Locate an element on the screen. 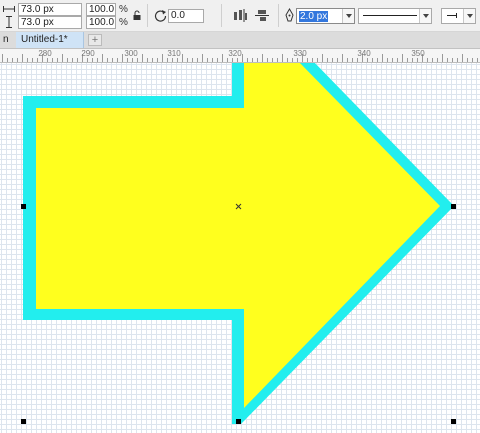  add-tab-button: + is located at coordinates (95, 40).